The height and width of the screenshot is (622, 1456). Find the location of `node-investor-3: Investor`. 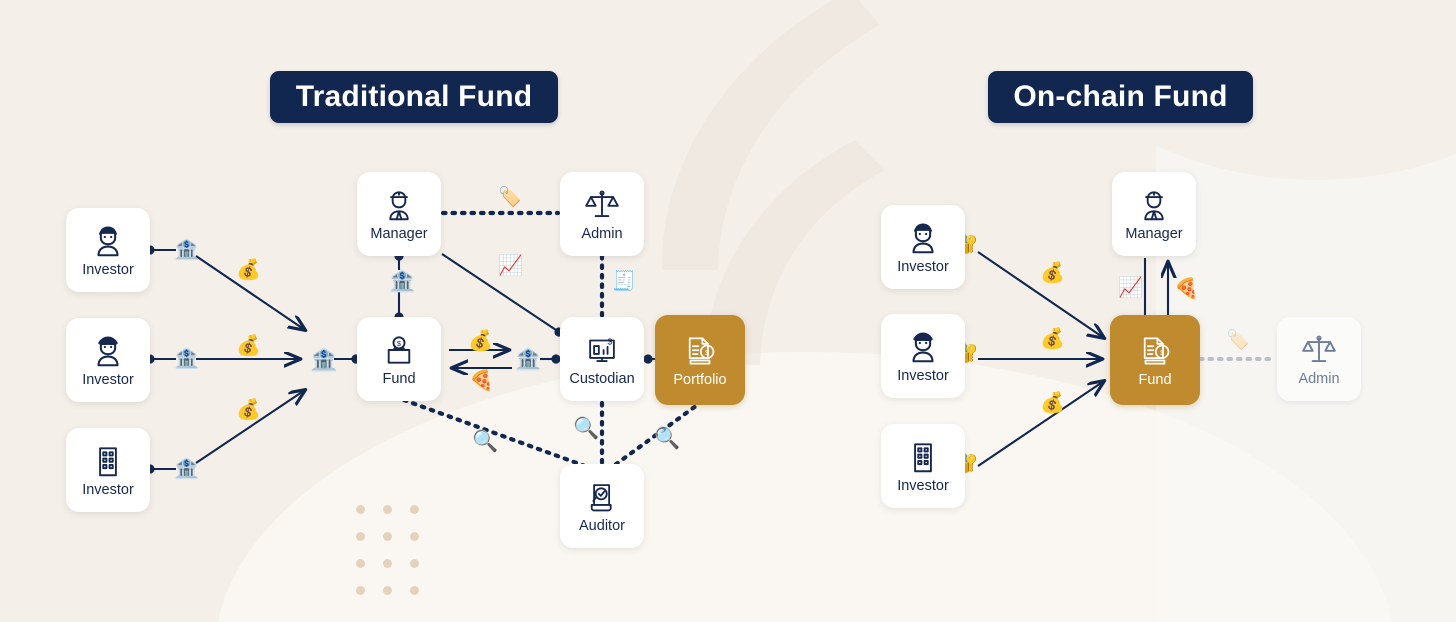

node-investor-3: Investor is located at coordinates (108, 470).